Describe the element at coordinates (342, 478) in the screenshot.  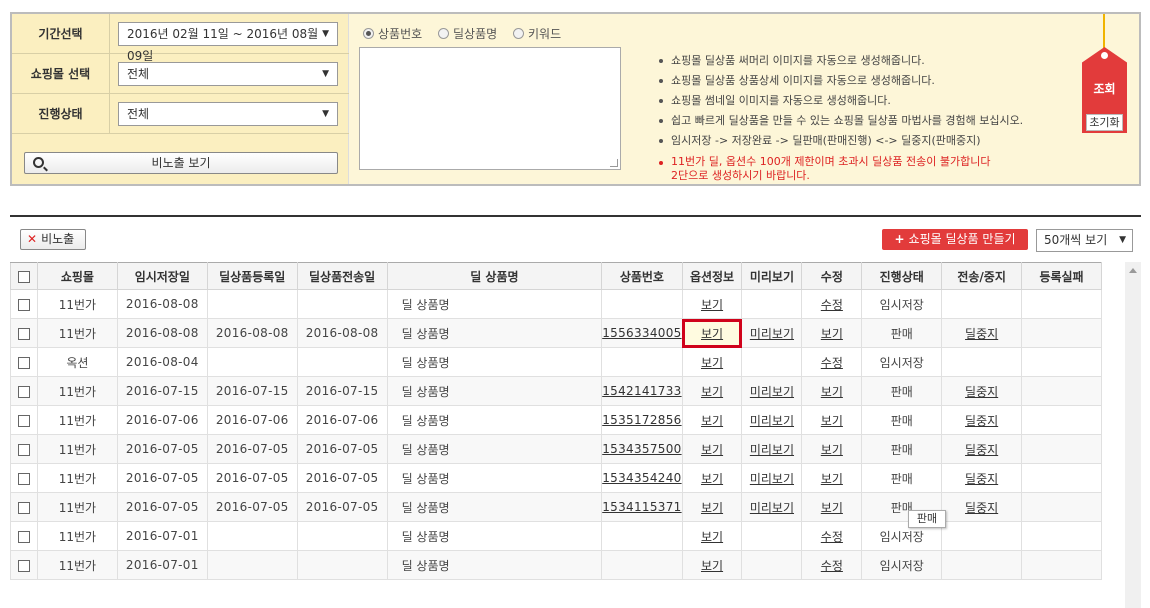
I see `sent-date-cell-text: 2016-07-05` at that location.